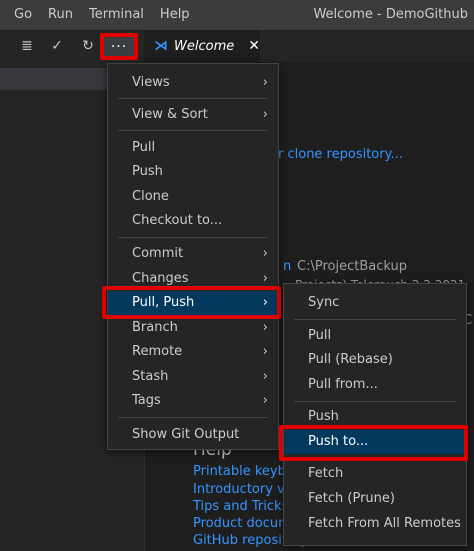  Describe the element at coordinates (193, 148) in the screenshot. I see `menu-item-pull: Pull` at that location.